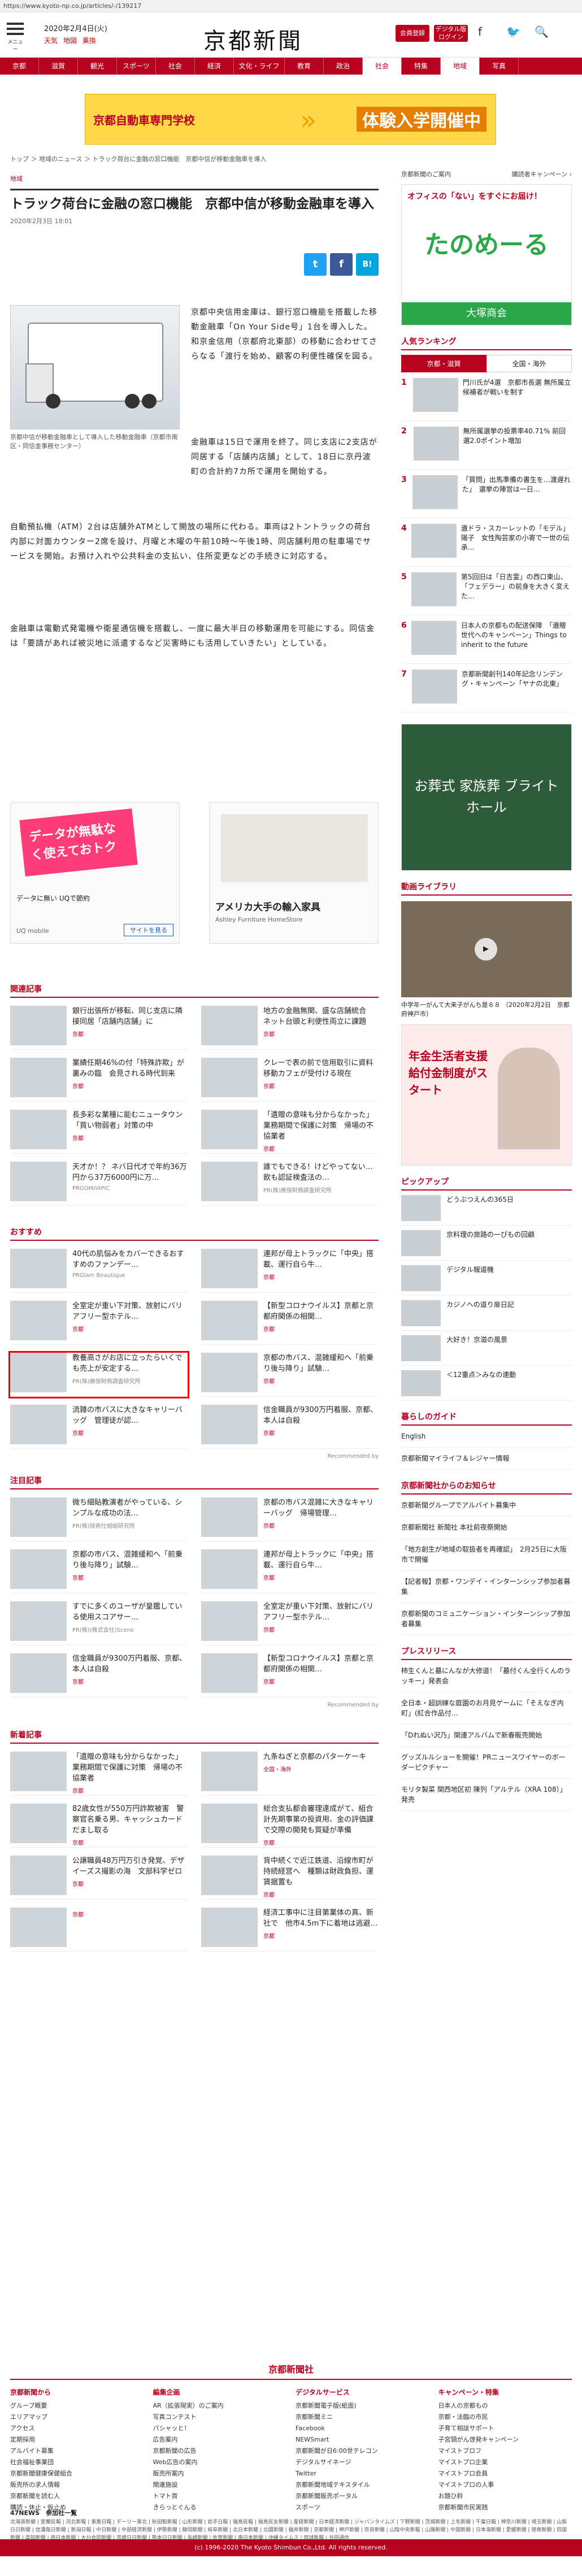 The height and width of the screenshot is (2576, 582). What do you see at coordinates (486, 1278) in the screenshot?
I see `pickup-item: デジタル報道機` at bounding box center [486, 1278].